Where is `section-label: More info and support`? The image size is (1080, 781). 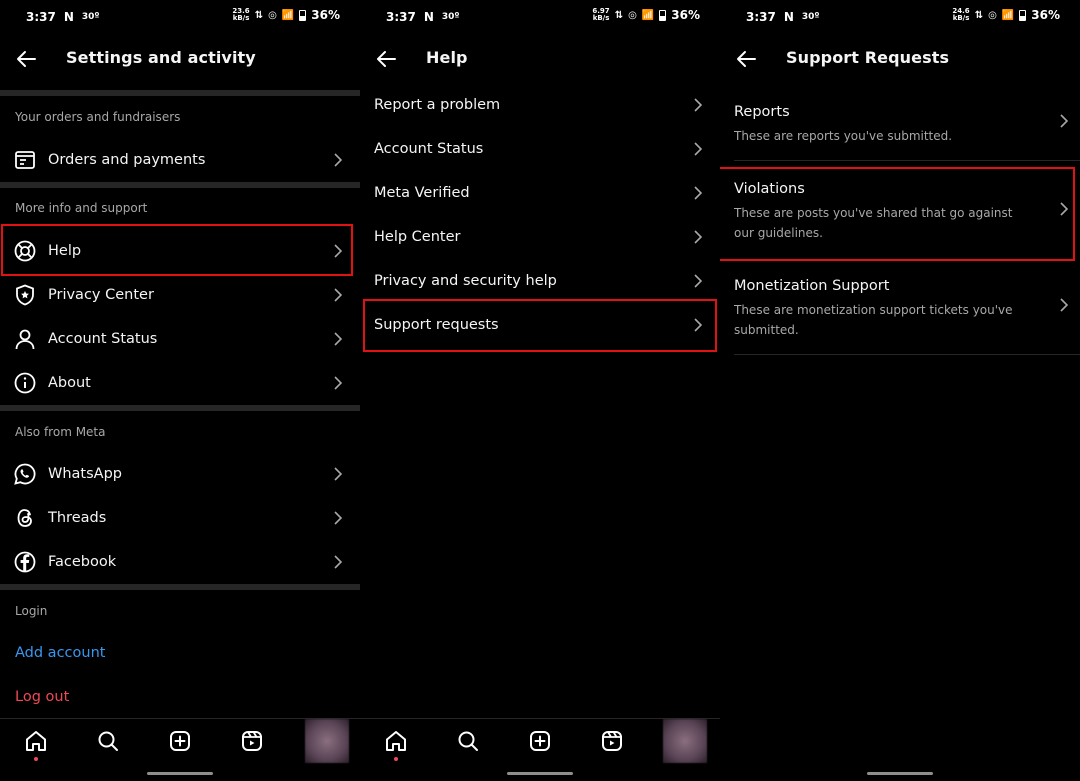
section-label: More info and support is located at coordinates (81, 208).